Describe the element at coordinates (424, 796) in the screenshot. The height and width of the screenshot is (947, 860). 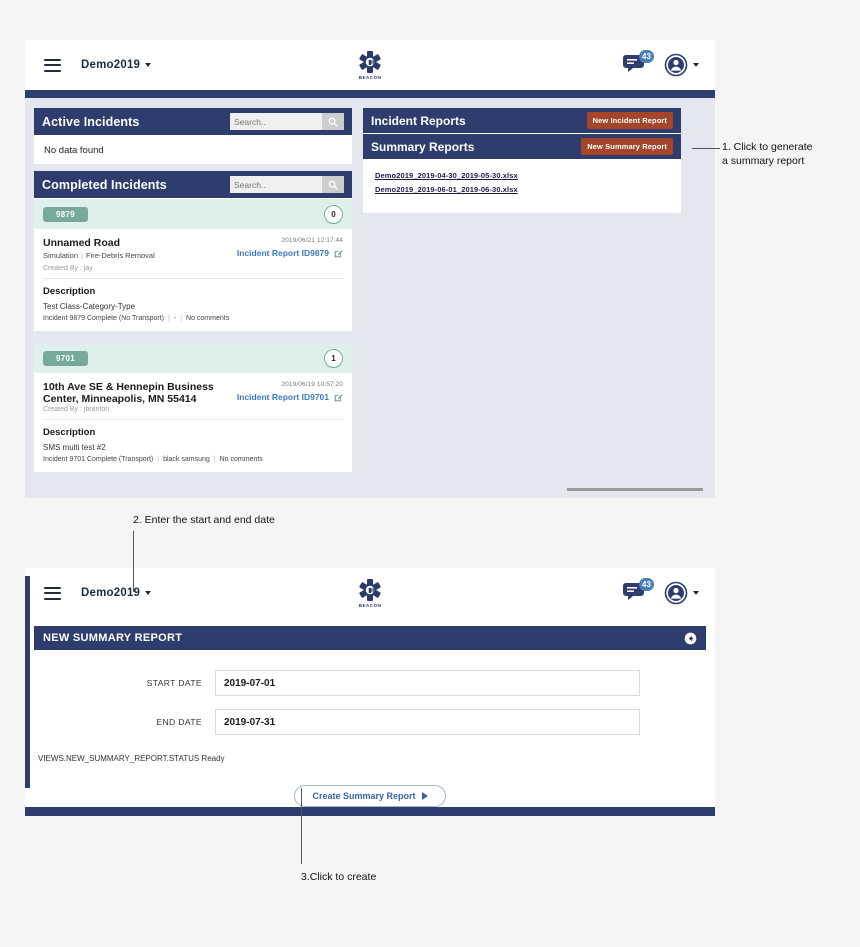
I see `play-arrow-icon` at that location.